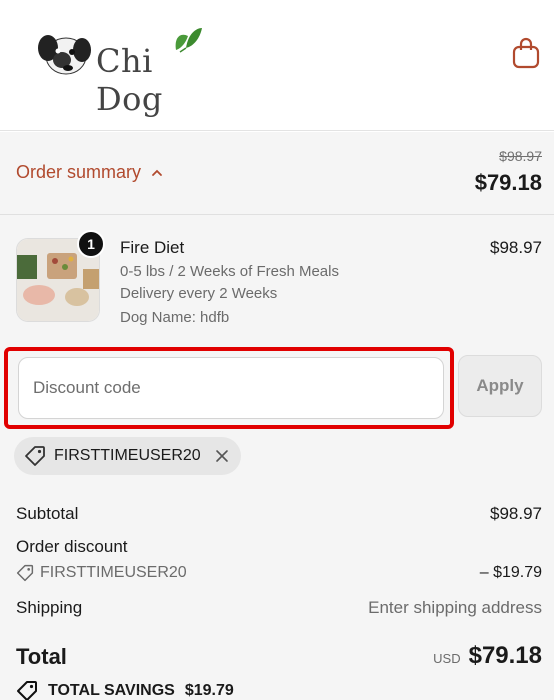 The width and height of the screenshot is (554, 700). What do you see at coordinates (79, 172) in the screenshot?
I see `order-summary-label: Order summary` at bounding box center [79, 172].